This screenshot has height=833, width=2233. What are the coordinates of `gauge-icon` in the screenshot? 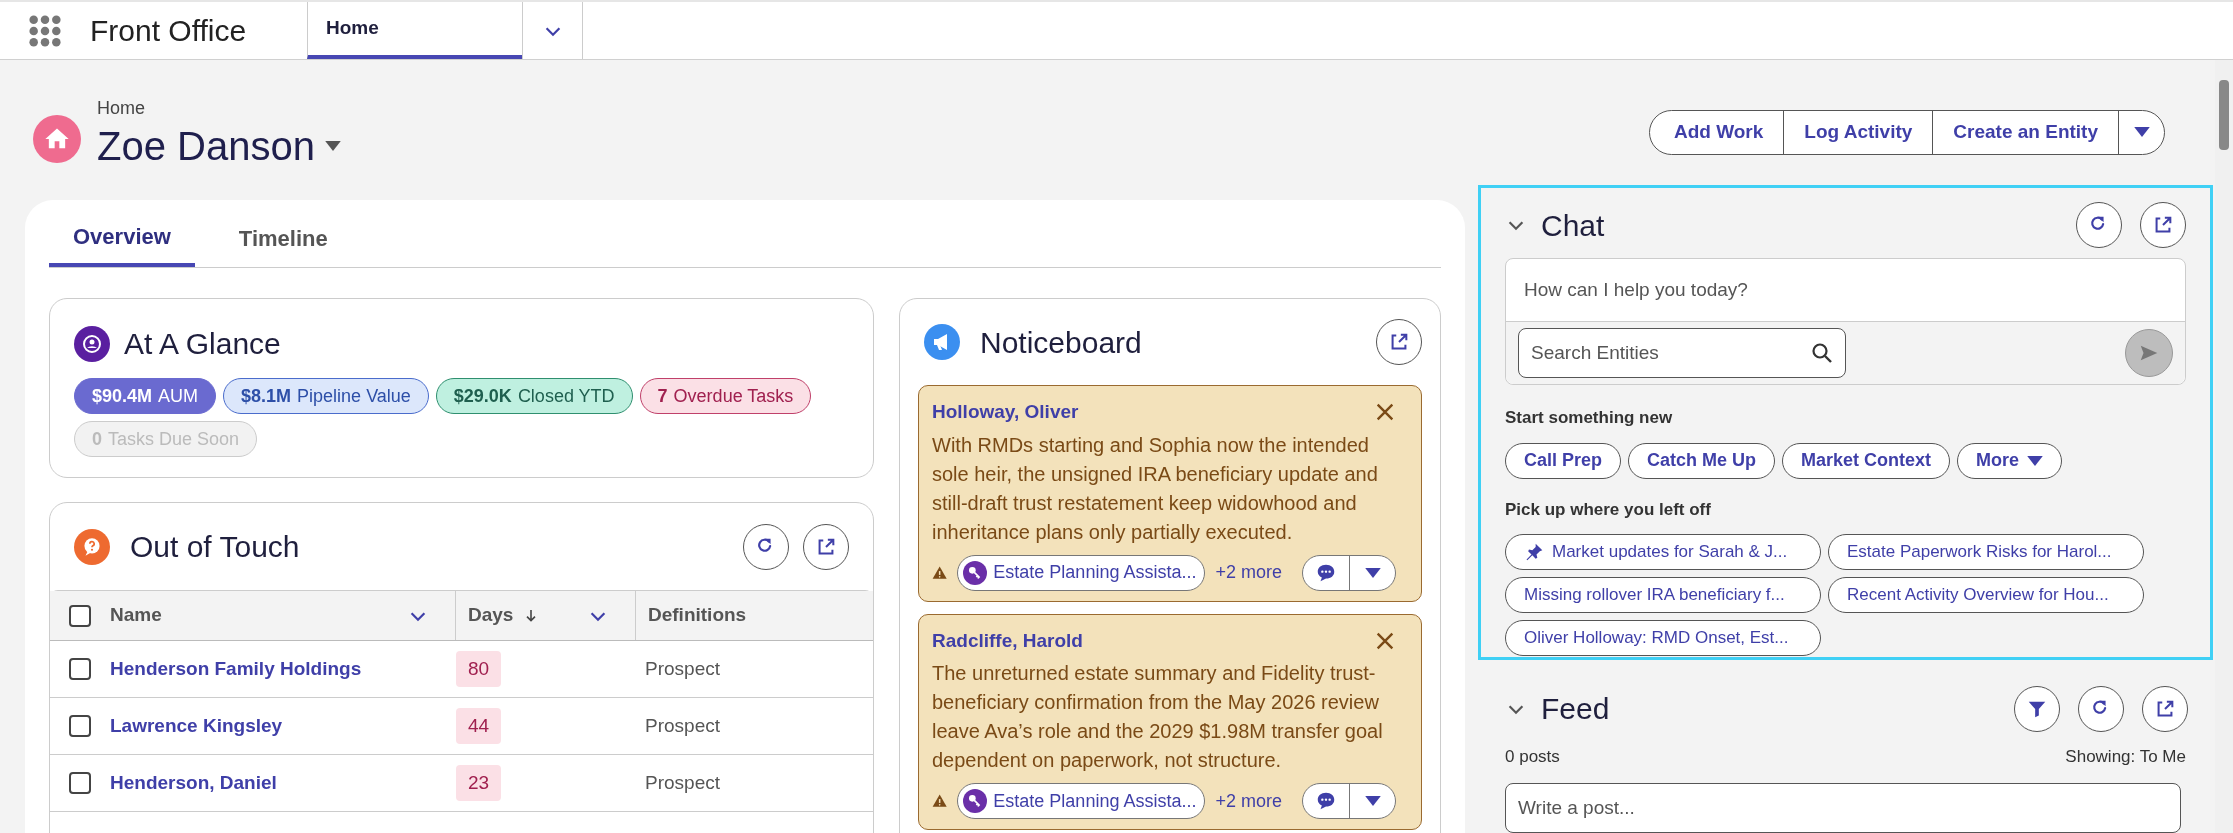 It's located at (92, 343).